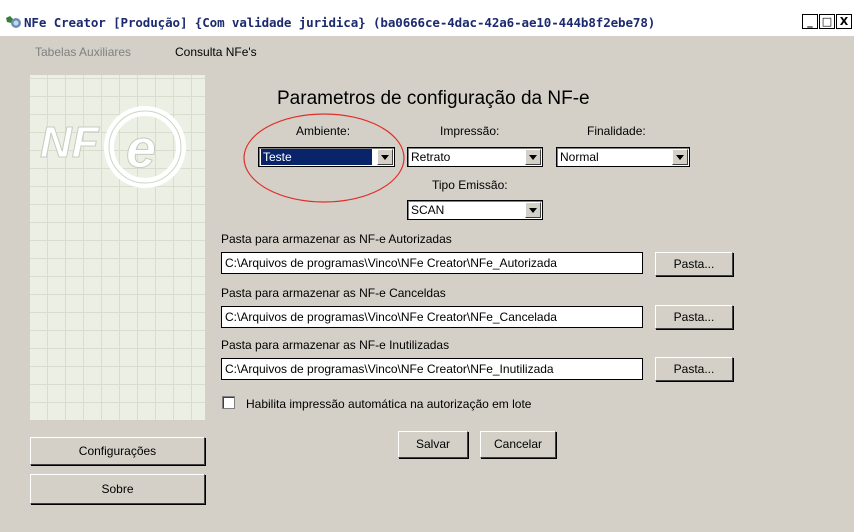  What do you see at coordinates (316, 157) in the screenshot?
I see `ambiente-value: Teste` at bounding box center [316, 157].